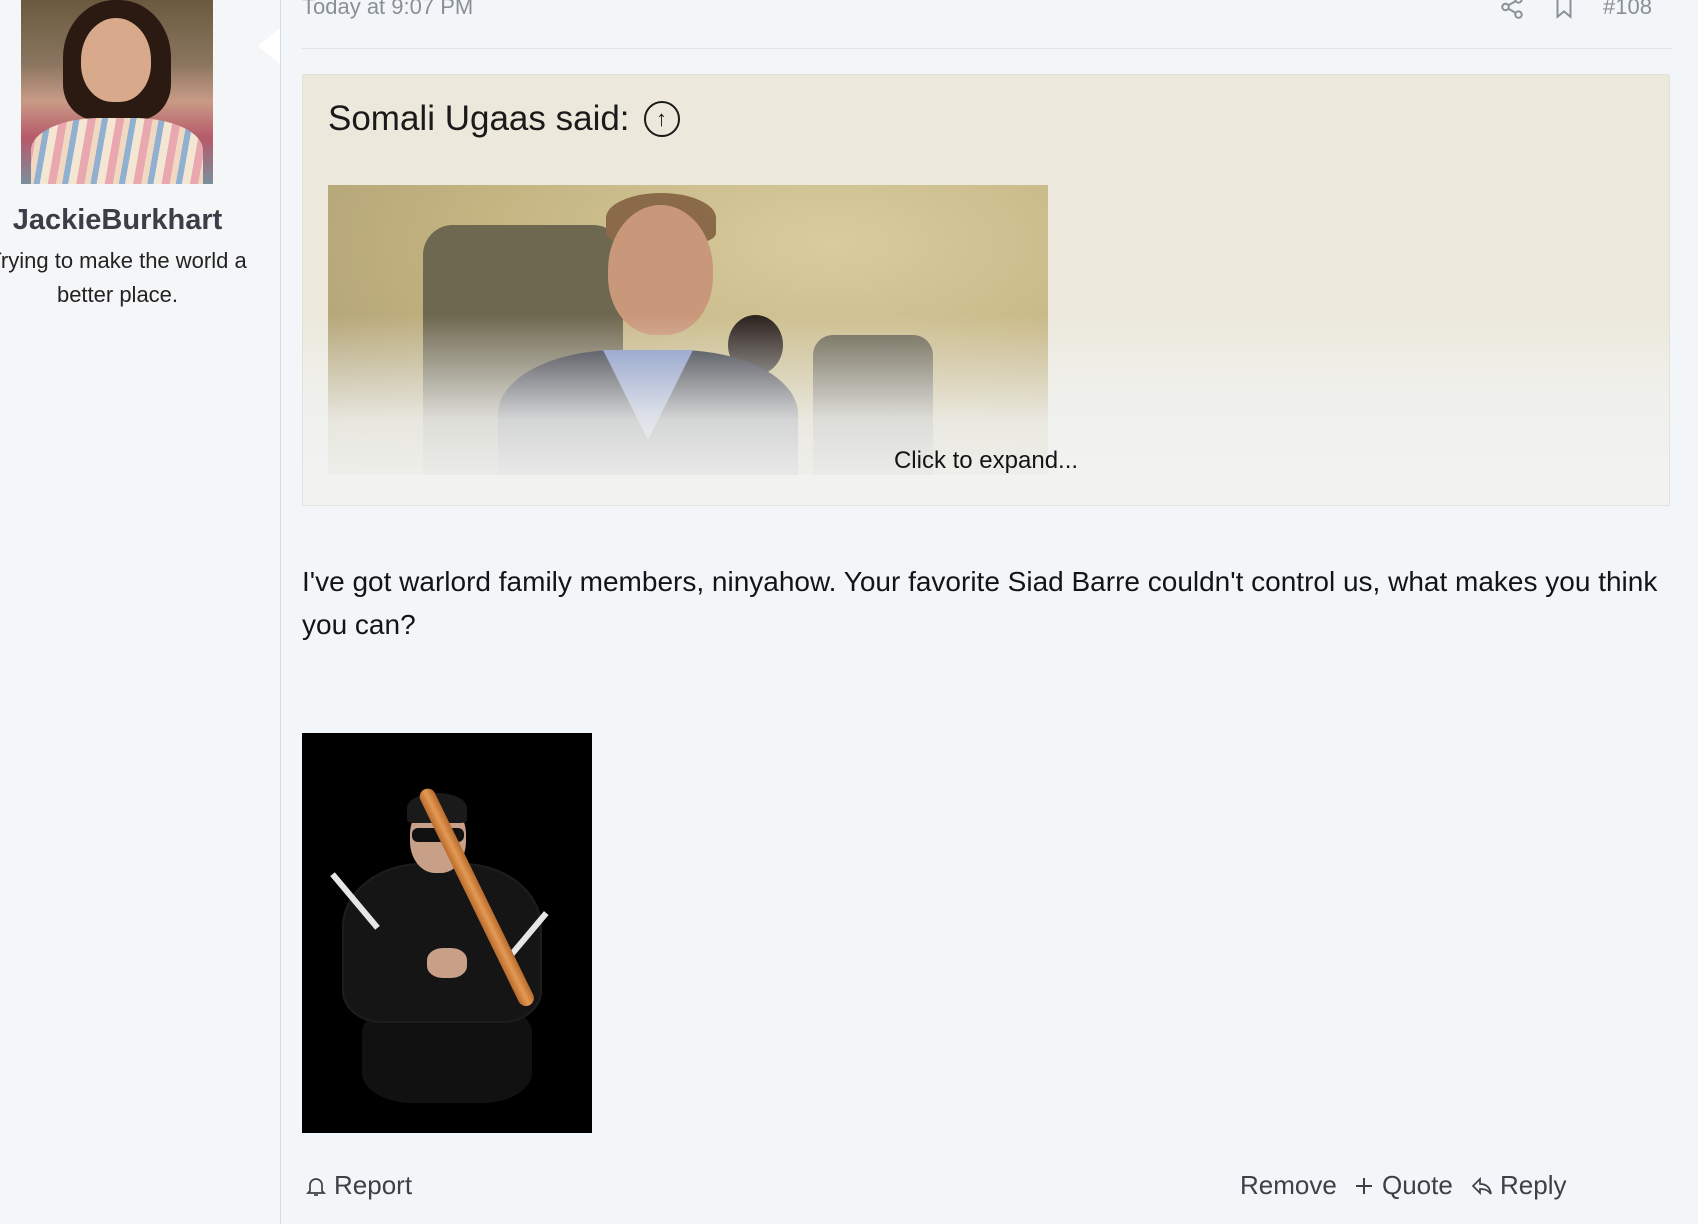 This screenshot has height=1224, width=1698. I want to click on arrow-up-circle-icon: ↑, so click(661, 119).